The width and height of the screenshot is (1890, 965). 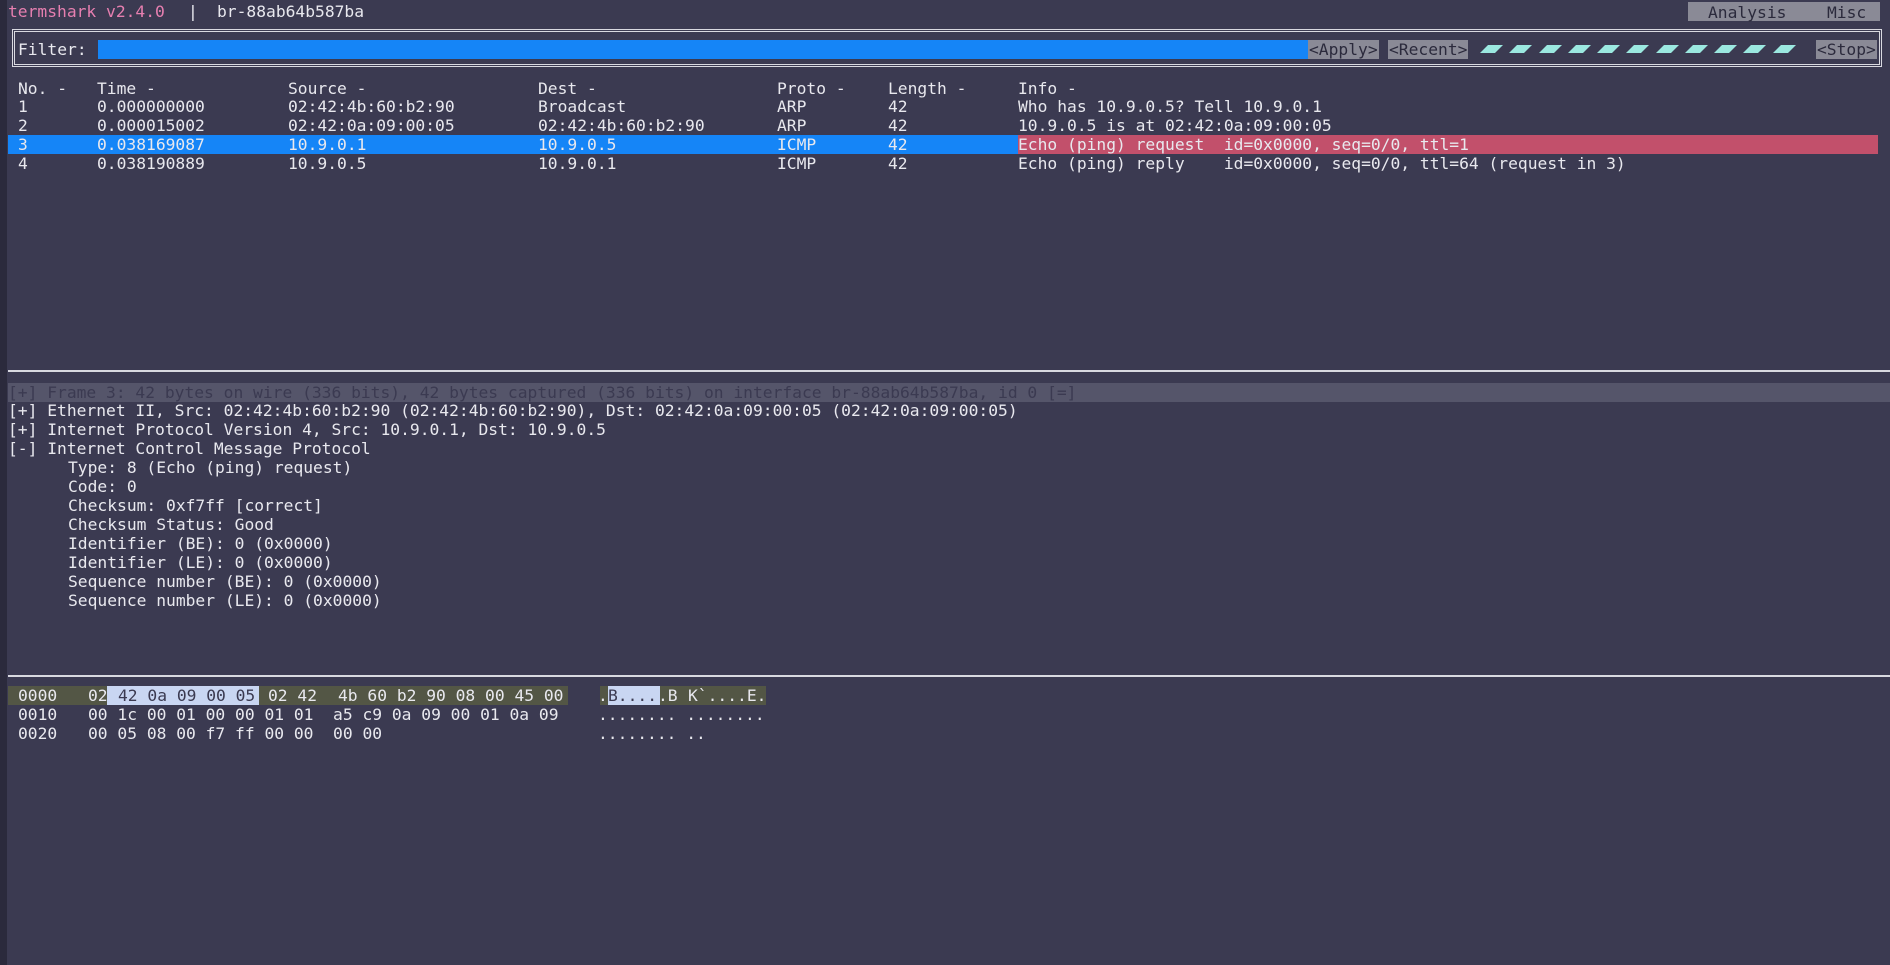 What do you see at coordinates (235, 733) in the screenshot?
I see `hex-bytes: 00 05 08 00 f7 ff 00 00 00 00` at bounding box center [235, 733].